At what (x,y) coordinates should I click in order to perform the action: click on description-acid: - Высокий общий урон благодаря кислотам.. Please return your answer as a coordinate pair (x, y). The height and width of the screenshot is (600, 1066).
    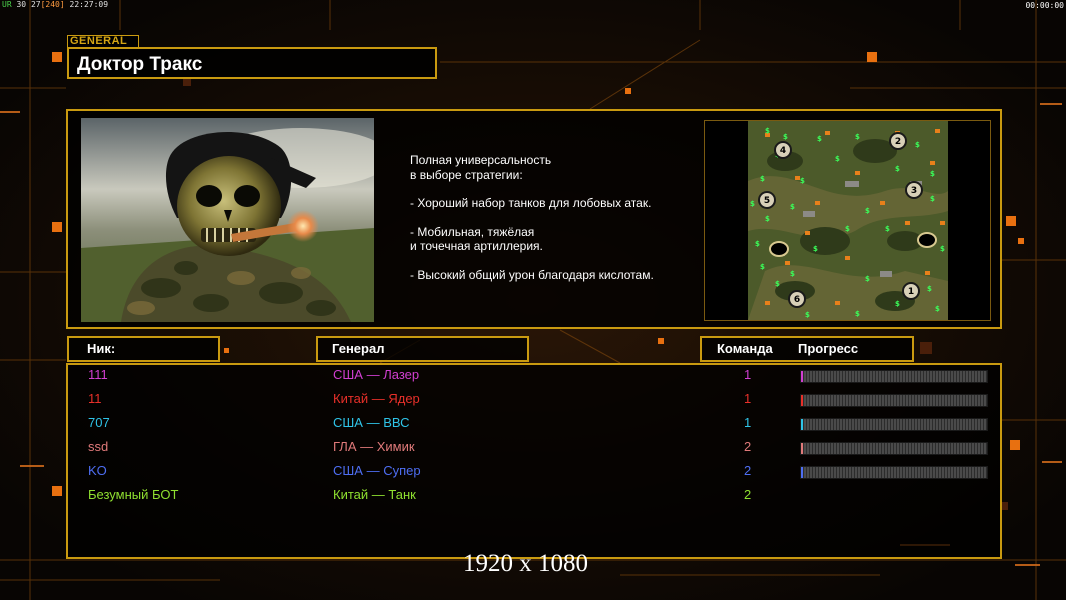
    Looking at the image, I should click on (532, 275).